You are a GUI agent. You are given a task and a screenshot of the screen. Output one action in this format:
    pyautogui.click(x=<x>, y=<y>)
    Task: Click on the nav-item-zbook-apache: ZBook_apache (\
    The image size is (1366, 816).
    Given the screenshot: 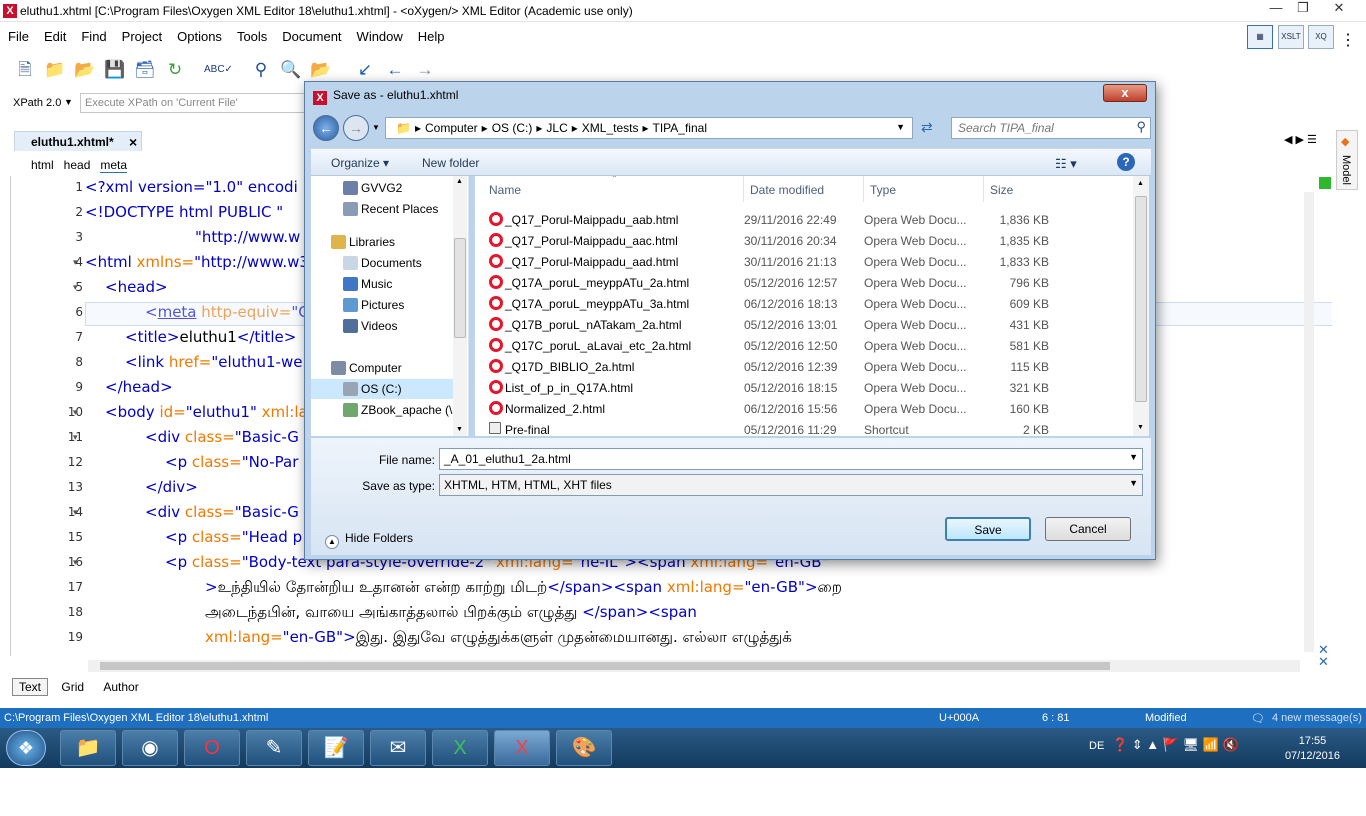 What is the action you would take?
    pyautogui.click(x=384, y=410)
    